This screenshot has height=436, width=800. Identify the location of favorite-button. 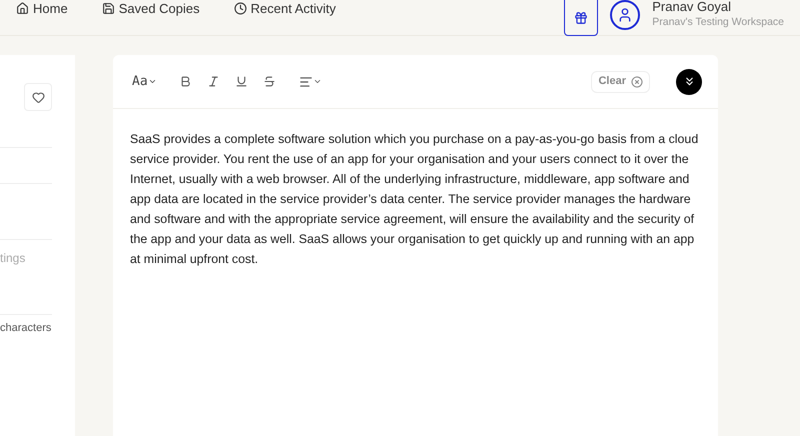
(38, 97).